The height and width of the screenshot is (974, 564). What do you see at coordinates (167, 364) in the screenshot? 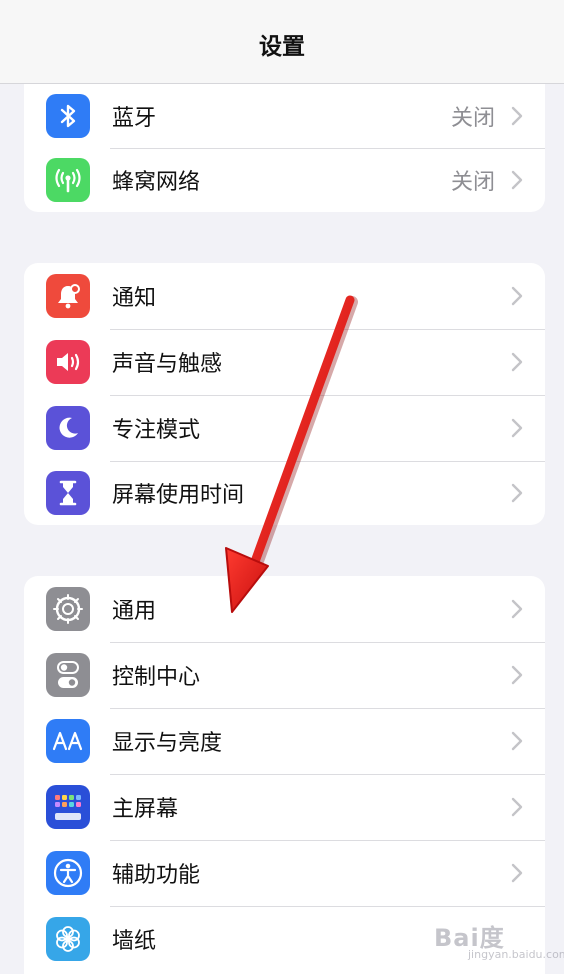
I see `settings-row-label: 声音与触感` at bounding box center [167, 364].